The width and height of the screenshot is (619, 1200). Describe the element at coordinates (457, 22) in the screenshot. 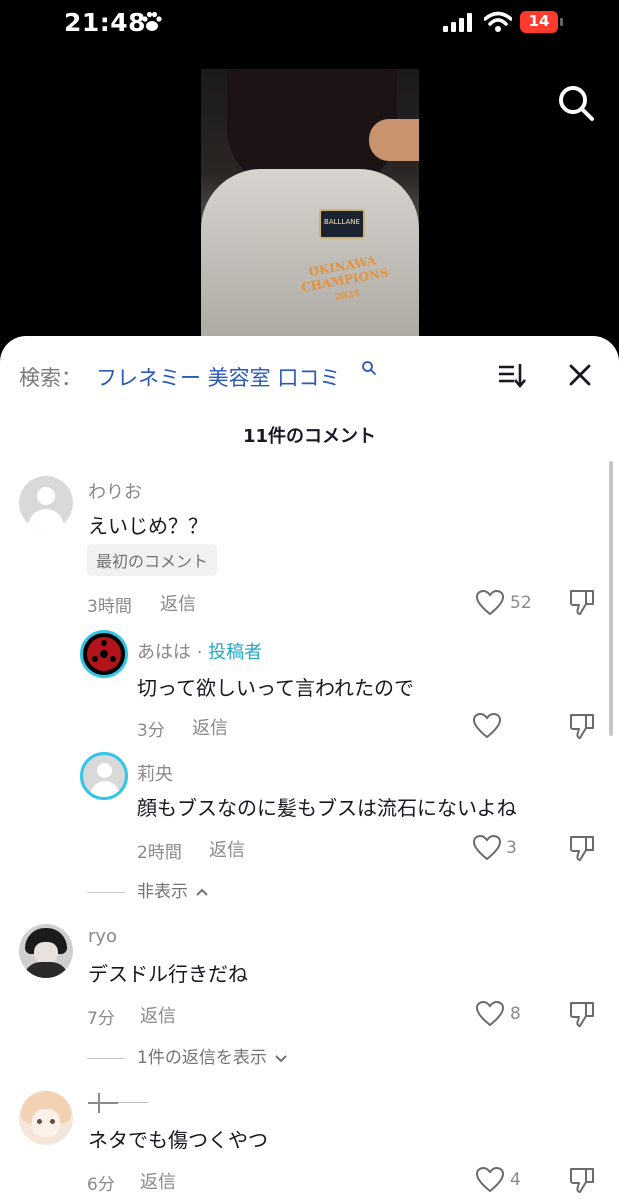

I see `cellular-signal-icon` at that location.